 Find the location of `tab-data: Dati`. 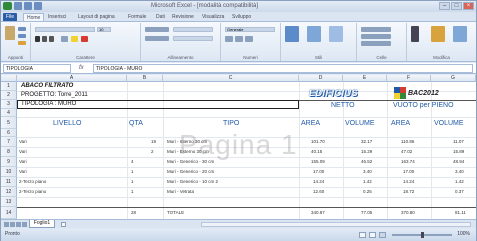

tab-data: Dati is located at coordinates (160, 17).